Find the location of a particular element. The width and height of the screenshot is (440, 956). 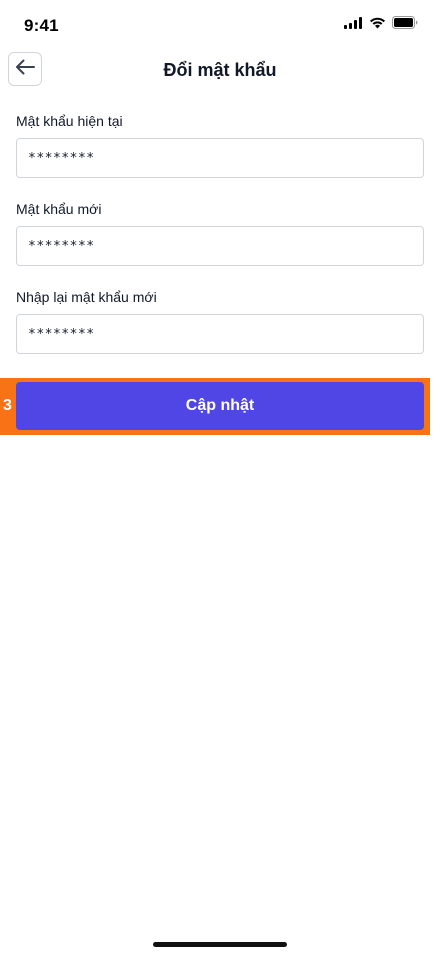

current-password-label: Mật khẩu hiện tại is located at coordinates (69, 121).